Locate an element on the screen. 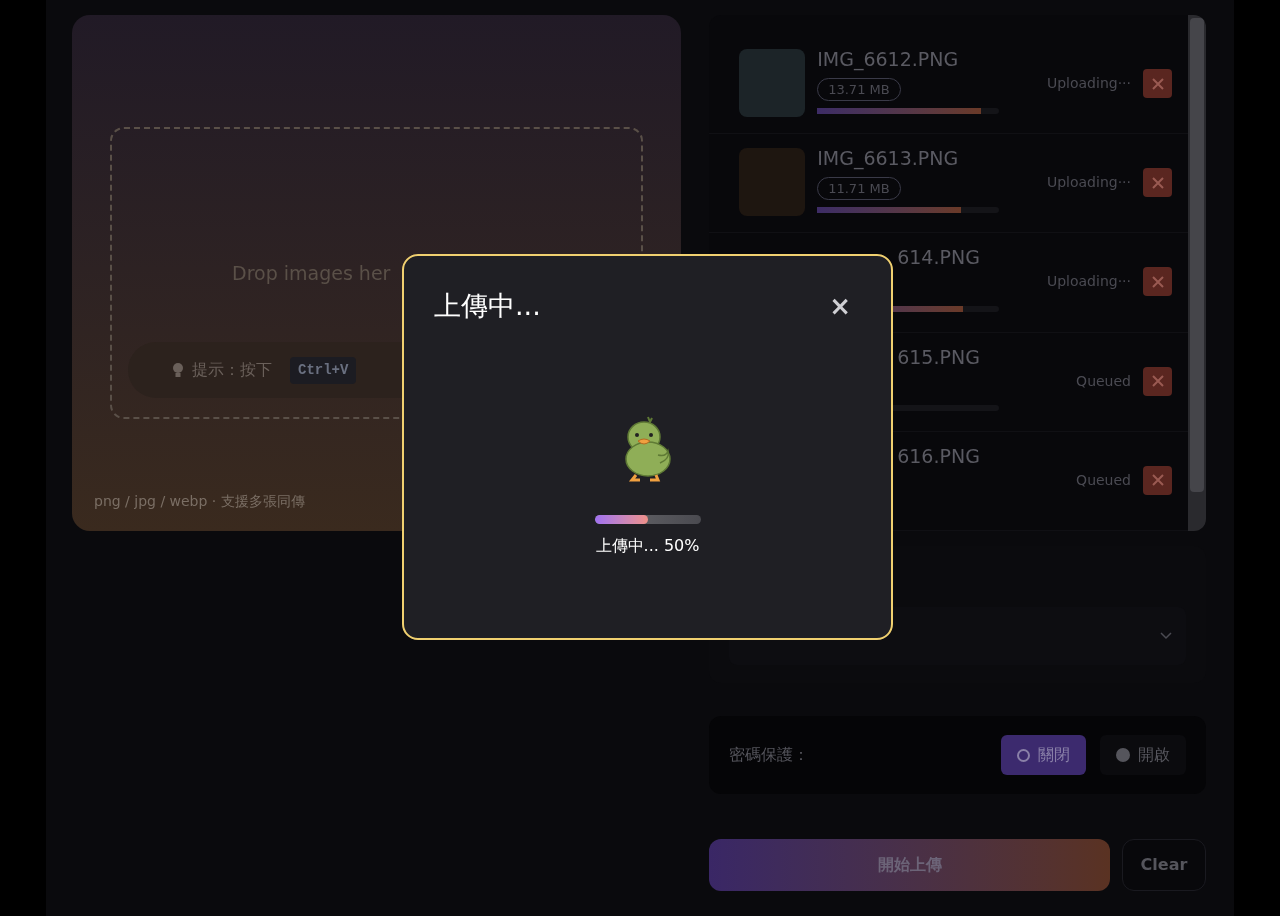 The width and height of the screenshot is (1280, 916). password-option: 開啟 is located at coordinates (1143, 755).